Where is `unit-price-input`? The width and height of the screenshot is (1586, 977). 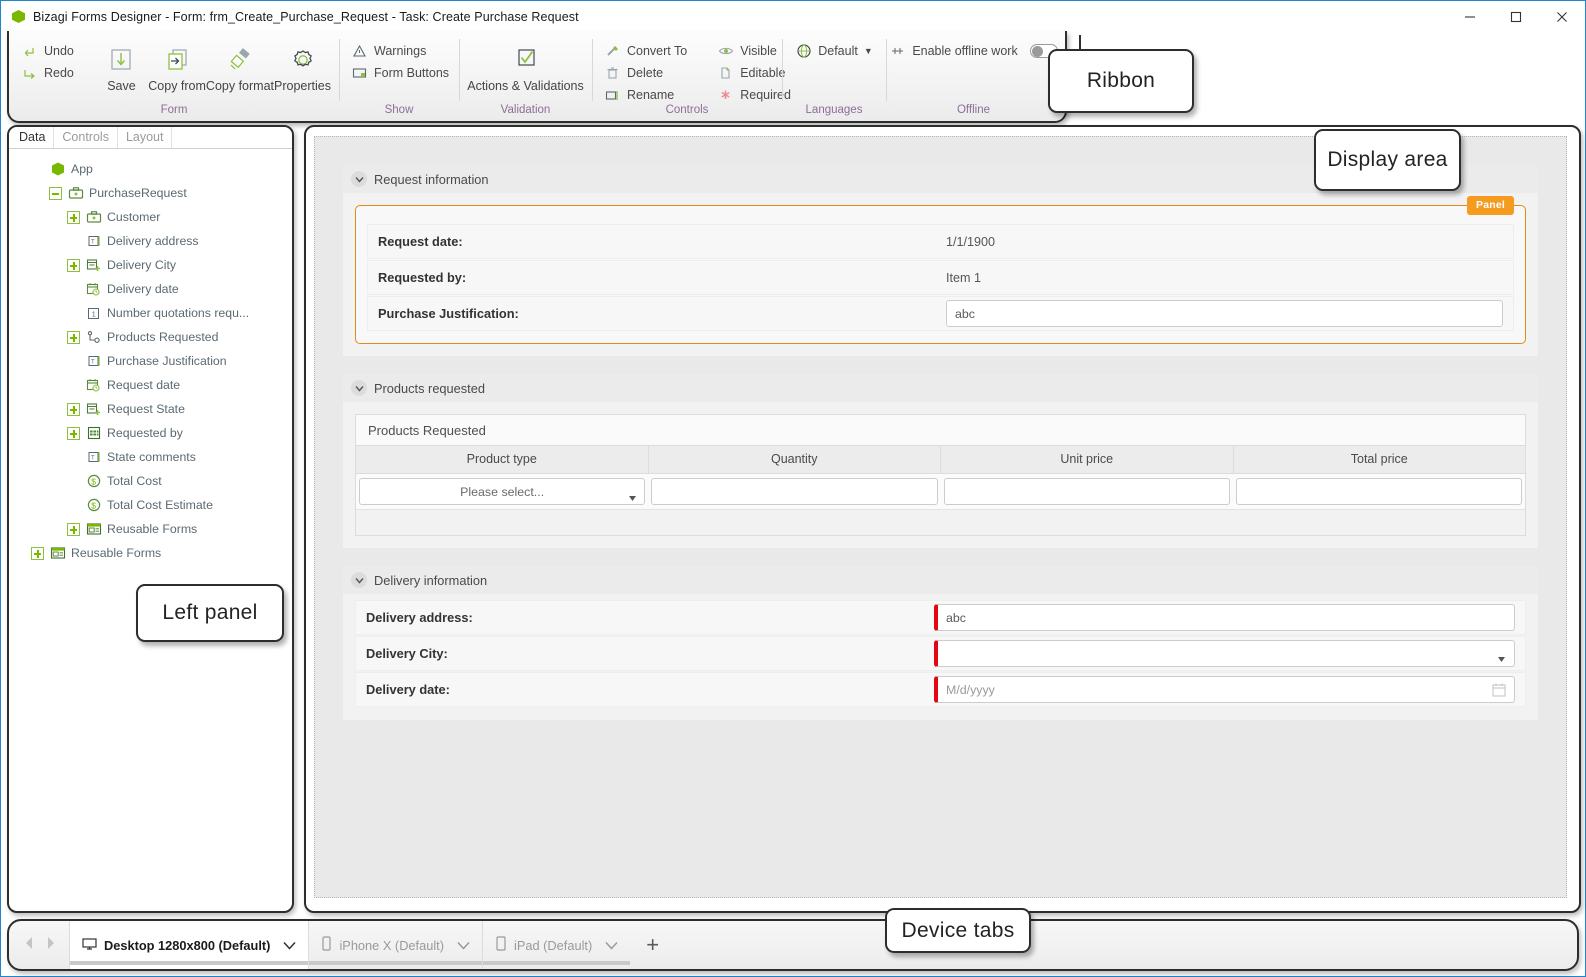
unit-price-input is located at coordinates (1086, 491).